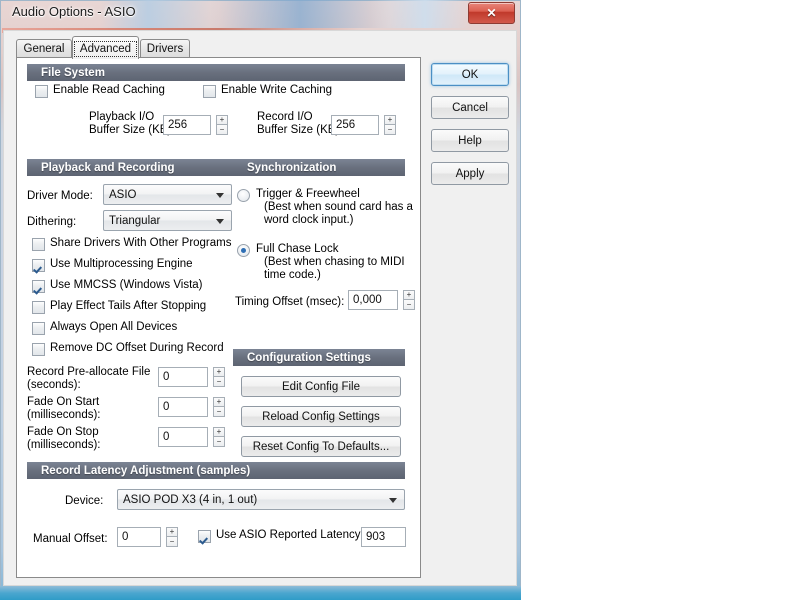 The height and width of the screenshot is (600, 800). Describe the element at coordinates (54, 385) in the screenshot. I see `record-prealloc-label-line2: (seconds):` at that location.